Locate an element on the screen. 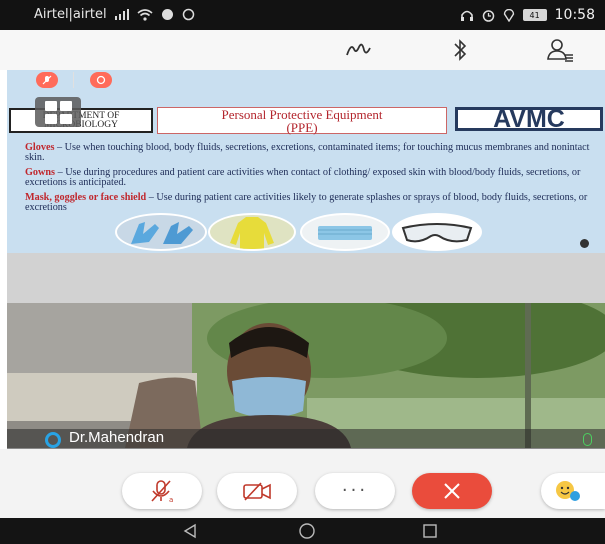 The width and height of the screenshot is (605, 544). home-button is located at coordinates (307, 531).